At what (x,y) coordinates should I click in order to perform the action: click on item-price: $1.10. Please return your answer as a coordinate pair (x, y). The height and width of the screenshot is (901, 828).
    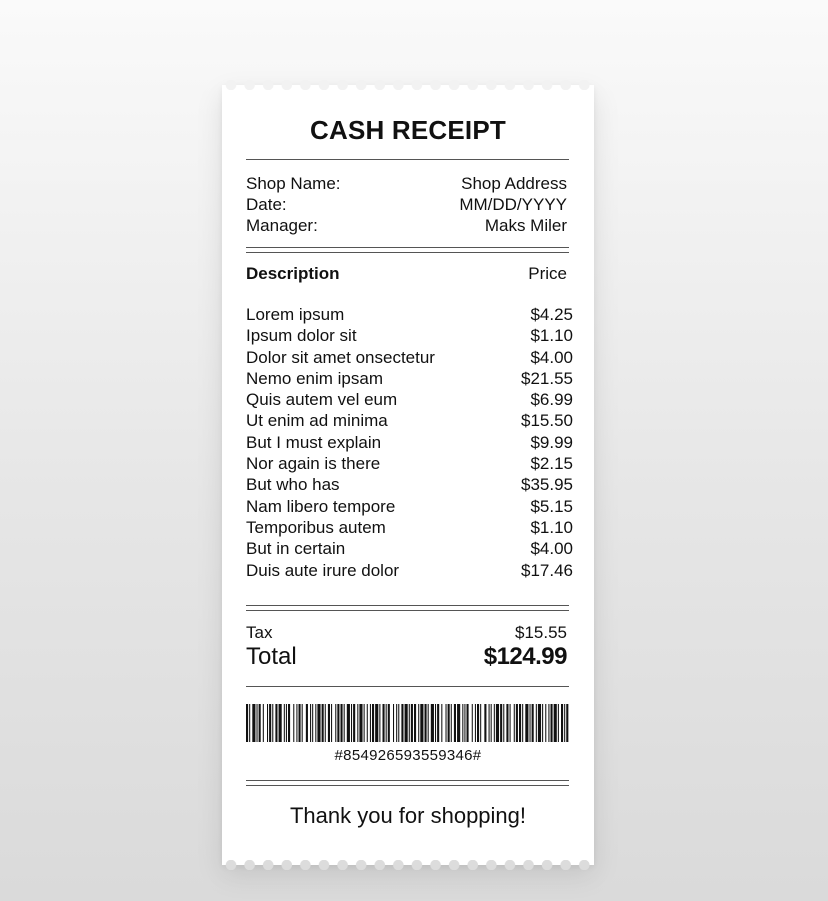
    Looking at the image, I should click on (551, 336).